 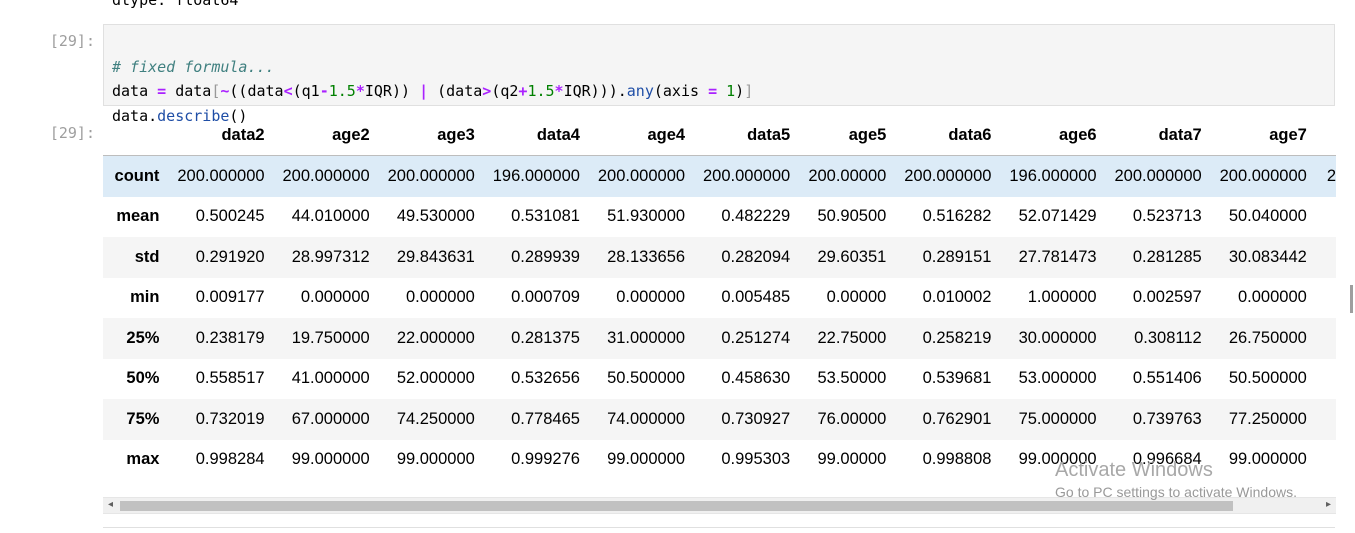 What do you see at coordinates (131, 135) in the screenshot?
I see `index-header` at bounding box center [131, 135].